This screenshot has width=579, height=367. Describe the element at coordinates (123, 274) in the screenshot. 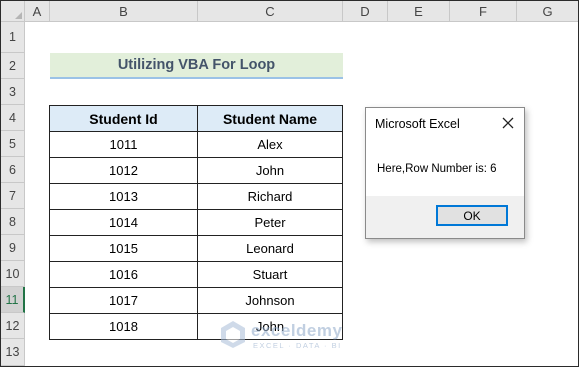

I see `student-id-cell: 1016` at that location.